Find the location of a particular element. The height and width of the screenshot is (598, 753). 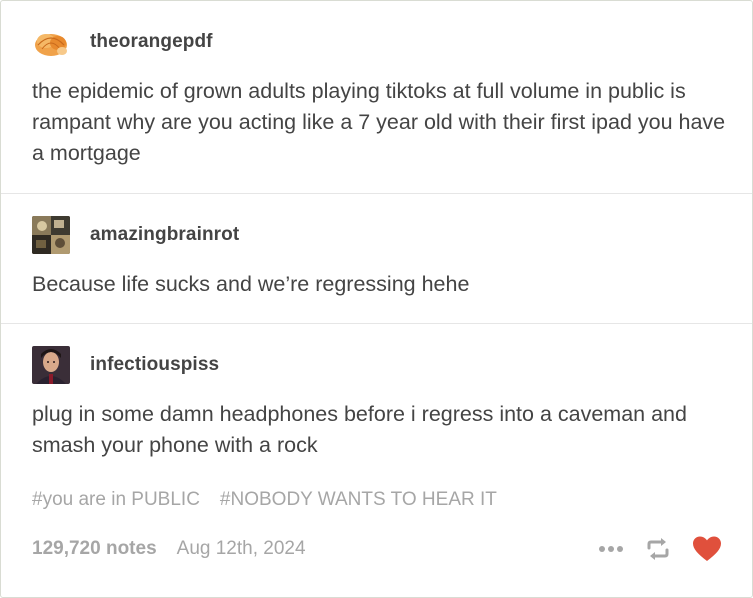

collage-avatar-icon is located at coordinates (51, 235).